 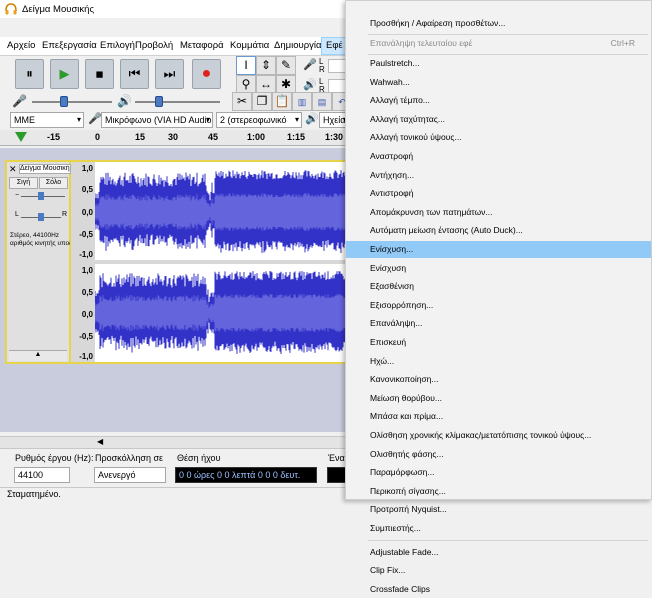 I want to click on recording-channels-select: 2 (στερεοφωνικό, so click(x=259, y=120).